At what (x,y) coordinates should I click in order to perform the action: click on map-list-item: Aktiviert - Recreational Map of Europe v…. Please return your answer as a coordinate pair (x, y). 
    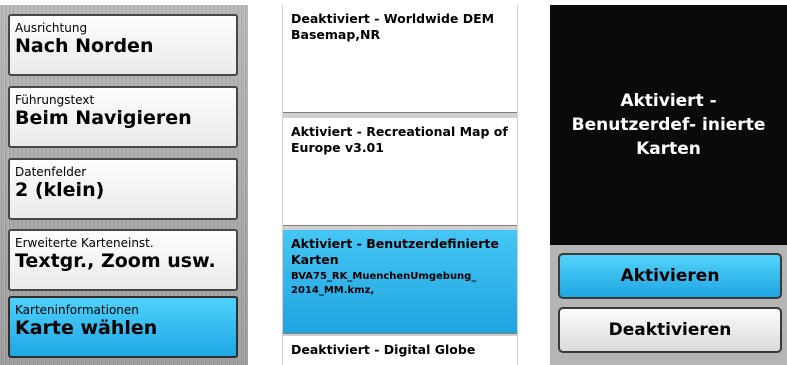
    Looking at the image, I should click on (400, 172).